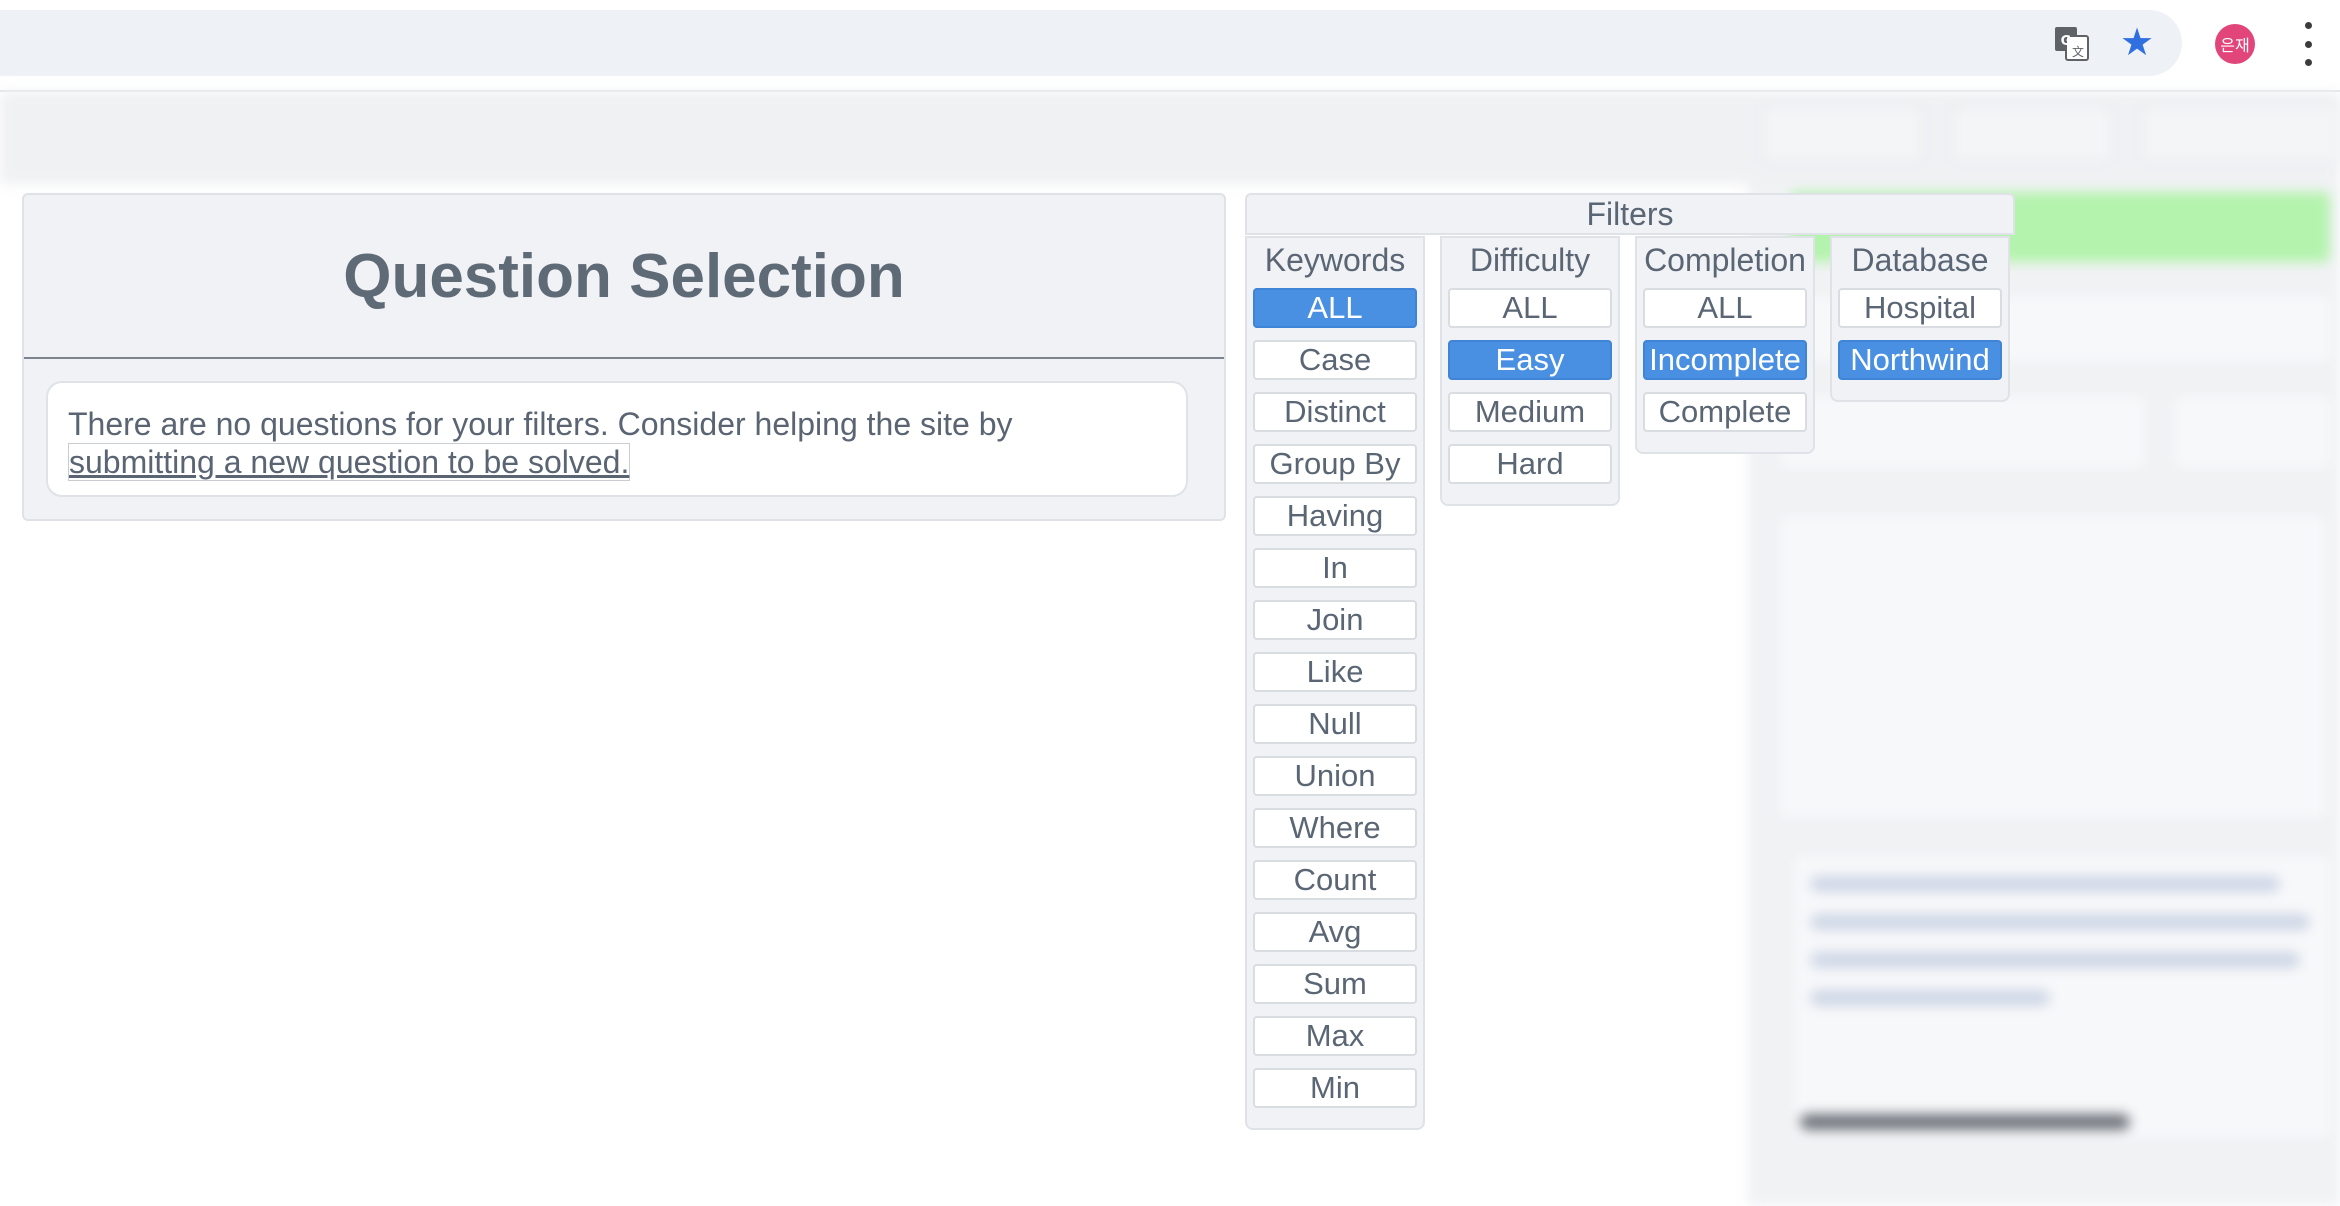  Describe the element at coordinates (1335, 776) in the screenshot. I see `filter-option-keywords-union: Union` at that location.